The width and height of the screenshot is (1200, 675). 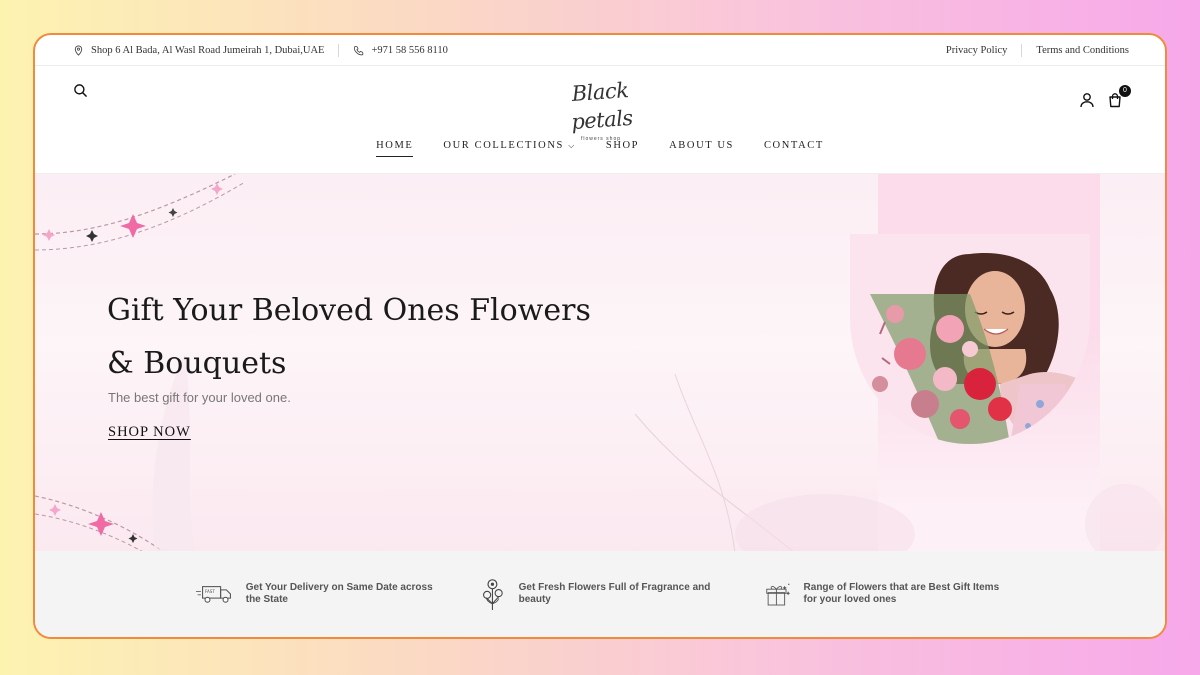 I want to click on privacy-policy-link: Privacy Policy, so click(x=977, y=50).